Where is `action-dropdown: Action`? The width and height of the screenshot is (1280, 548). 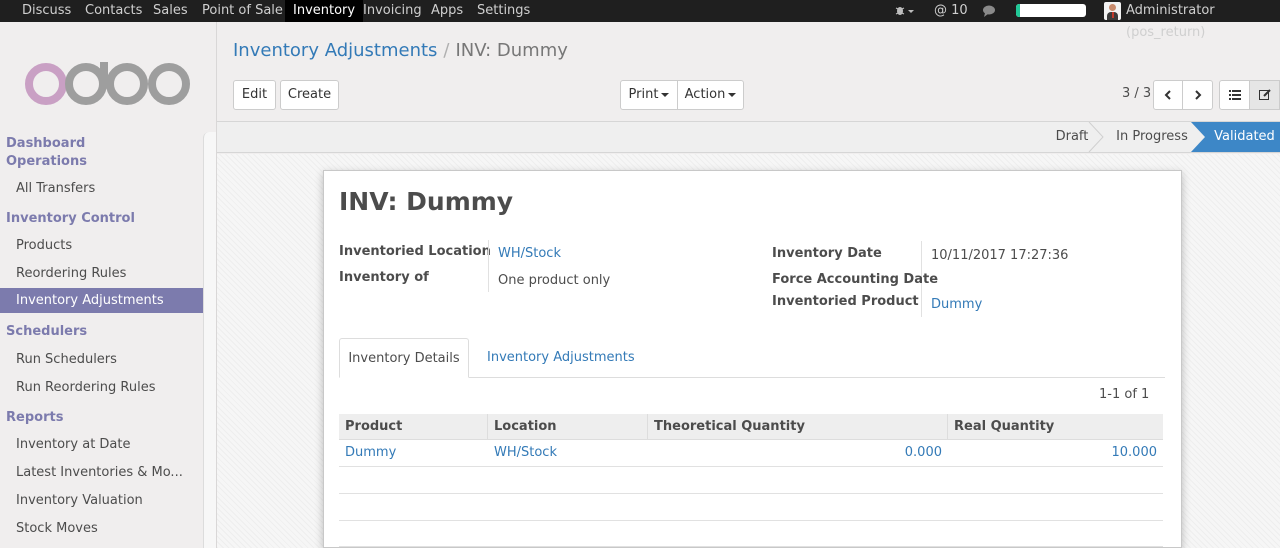
action-dropdown: Action is located at coordinates (710, 95).